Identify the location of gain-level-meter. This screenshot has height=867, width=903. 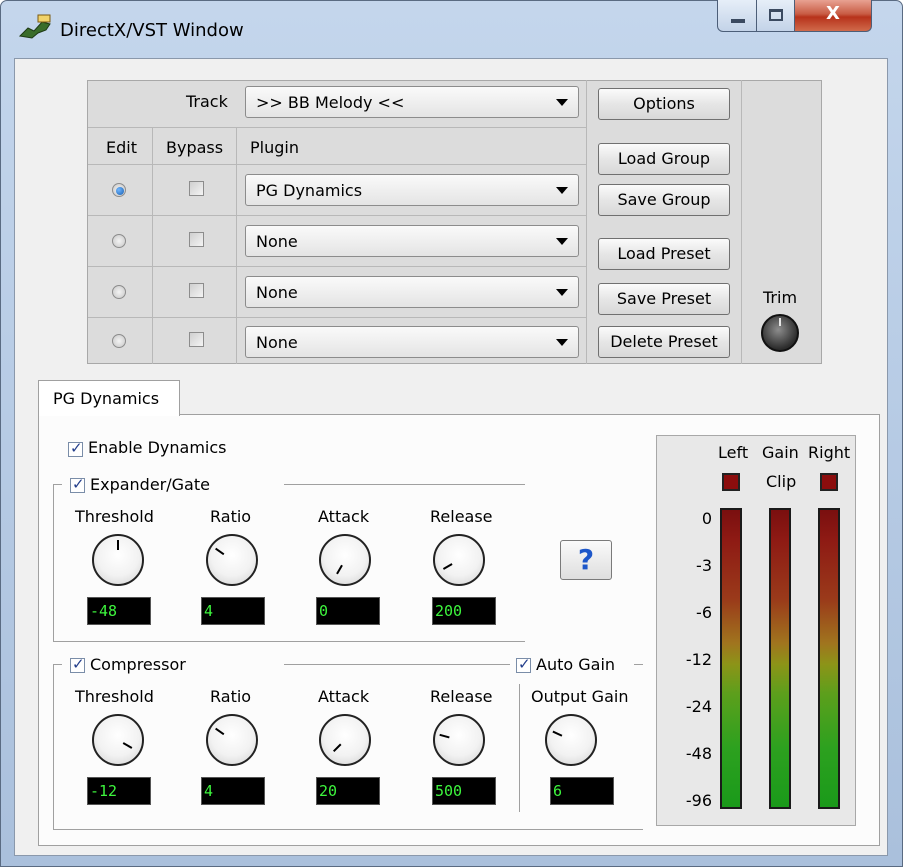
(780, 658).